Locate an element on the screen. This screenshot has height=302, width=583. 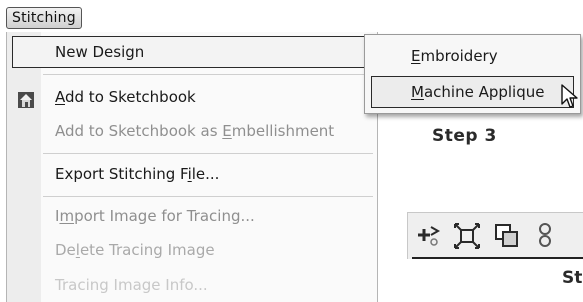
menu-item-add-to-sketchbook: Add to Sketchbook is located at coordinates (192, 97).